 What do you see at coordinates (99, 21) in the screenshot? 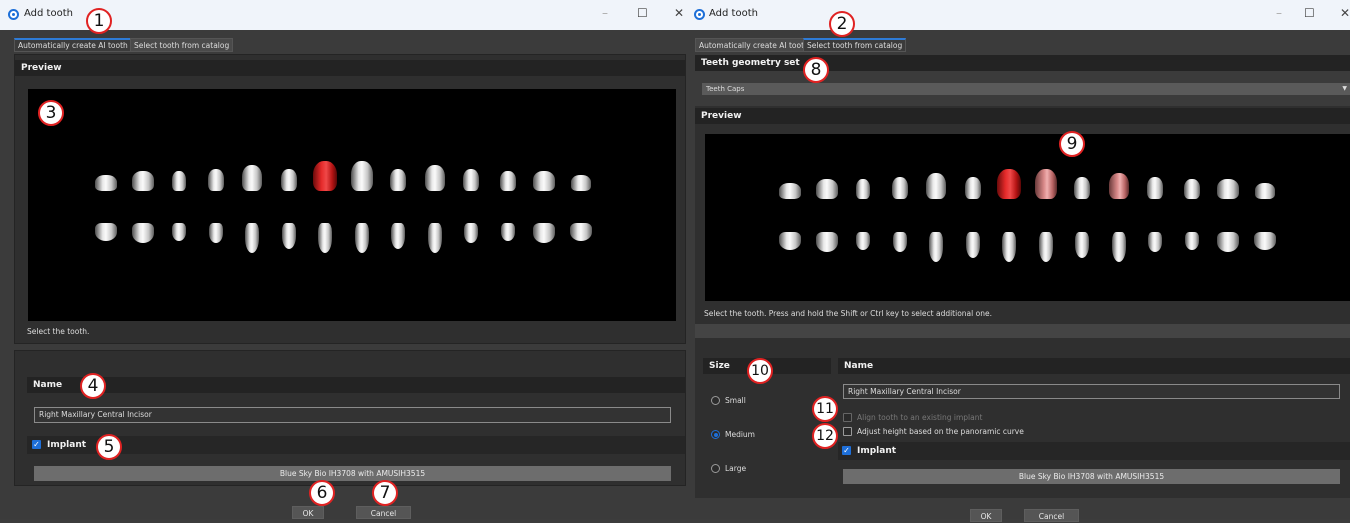
I see `callout-marker: 1` at bounding box center [99, 21].